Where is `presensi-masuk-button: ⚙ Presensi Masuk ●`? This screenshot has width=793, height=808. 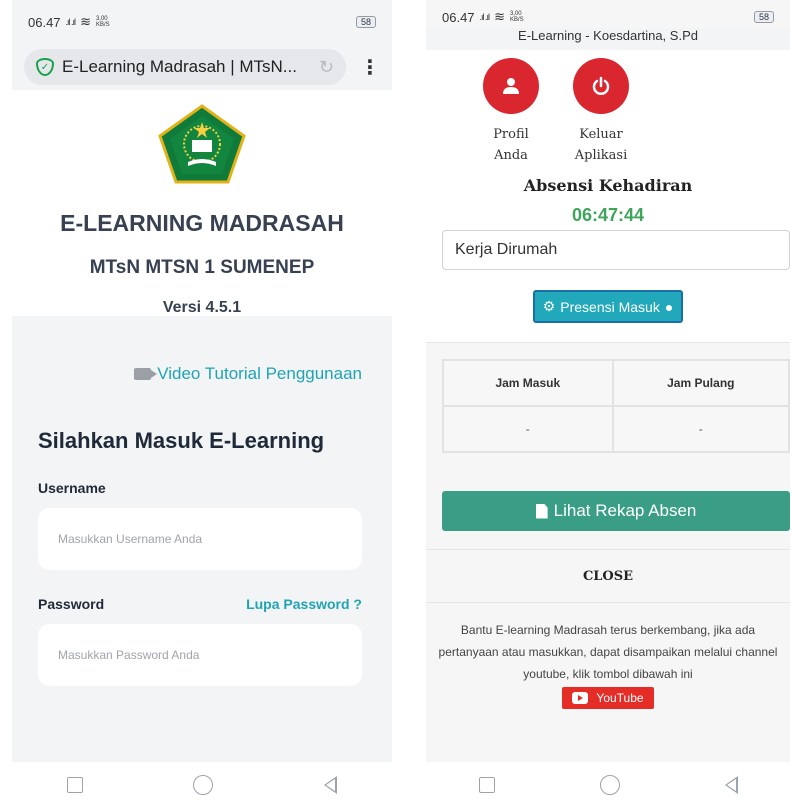 presensi-masuk-button: ⚙ Presensi Masuk ● is located at coordinates (608, 306).